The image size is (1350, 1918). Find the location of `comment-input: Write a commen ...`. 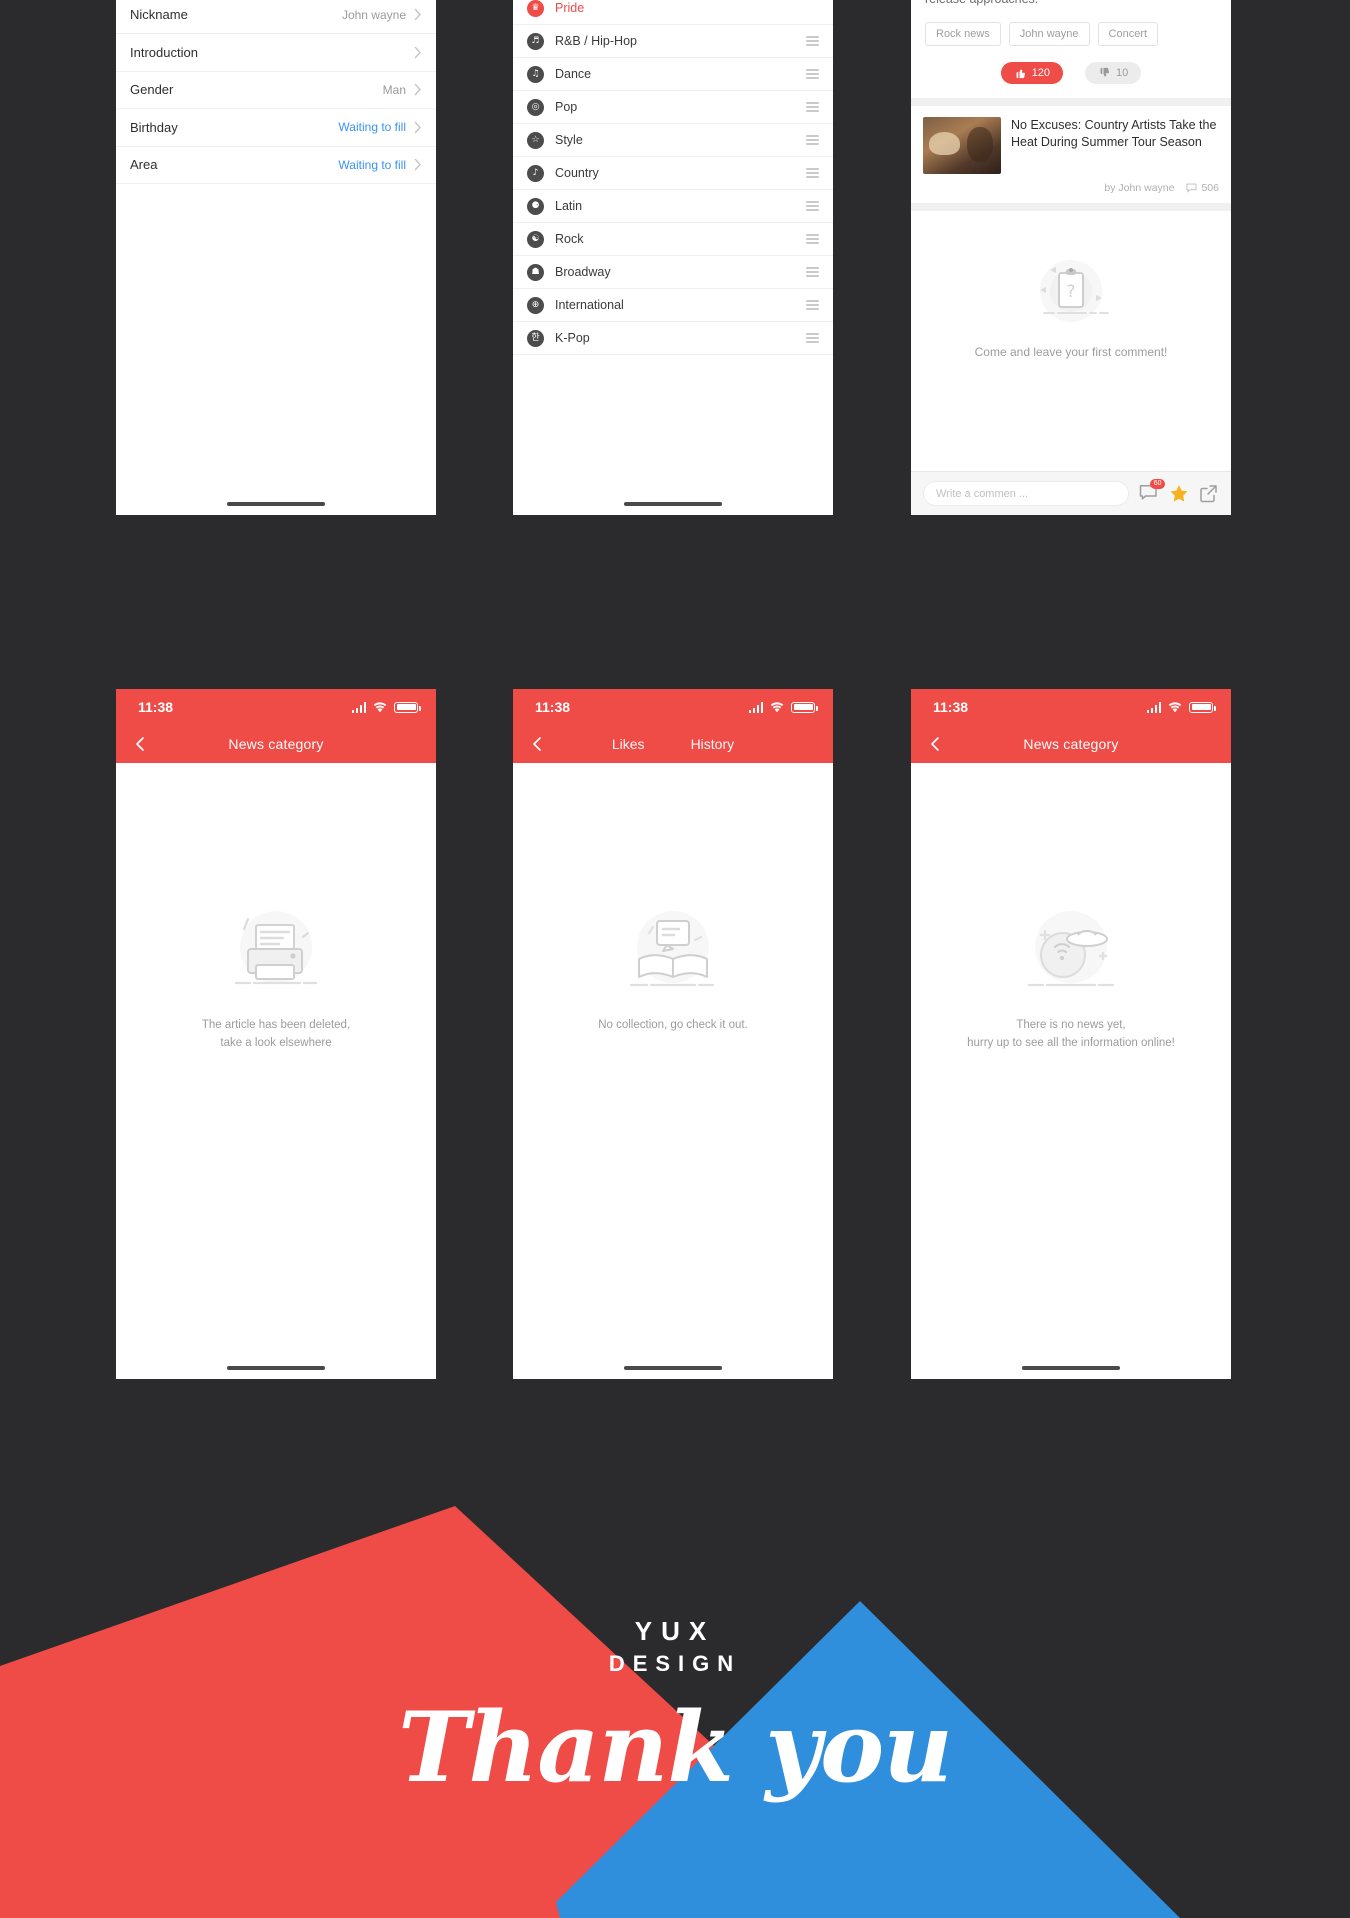

comment-input: Write a commen ... is located at coordinates (1026, 493).